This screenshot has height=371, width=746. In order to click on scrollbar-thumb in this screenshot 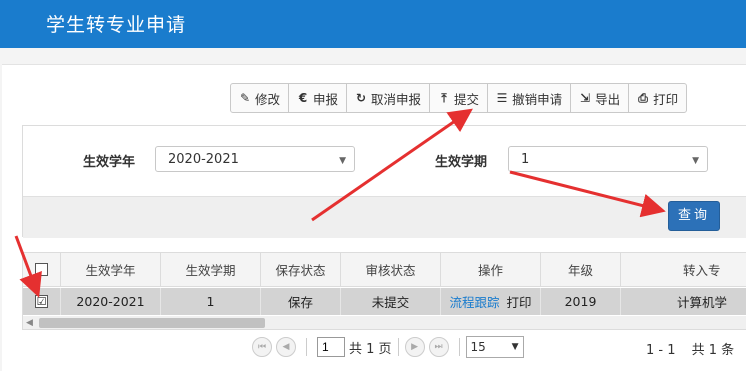, I will do `click(152, 323)`.